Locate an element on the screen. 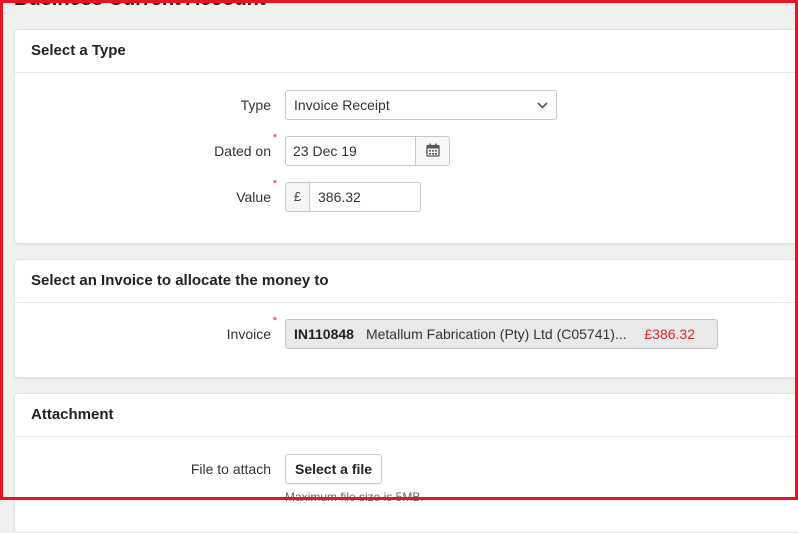 This screenshot has width=798, height=533. chevron-down-icon is located at coordinates (542, 105).